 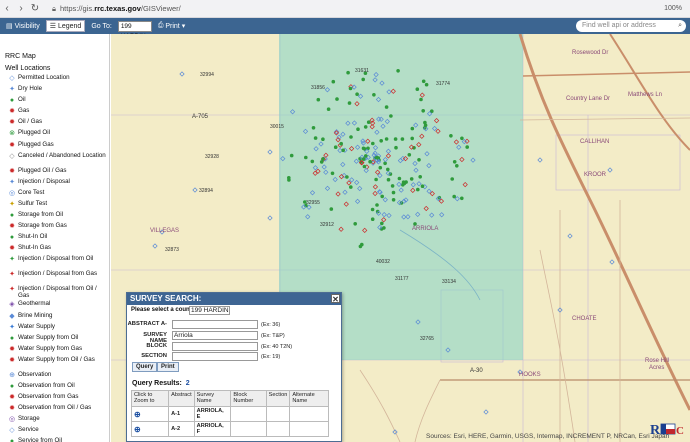 What do you see at coordinates (134, 30) in the screenshot?
I see `go-to-input: 199 HARDIN` at bounding box center [134, 30].